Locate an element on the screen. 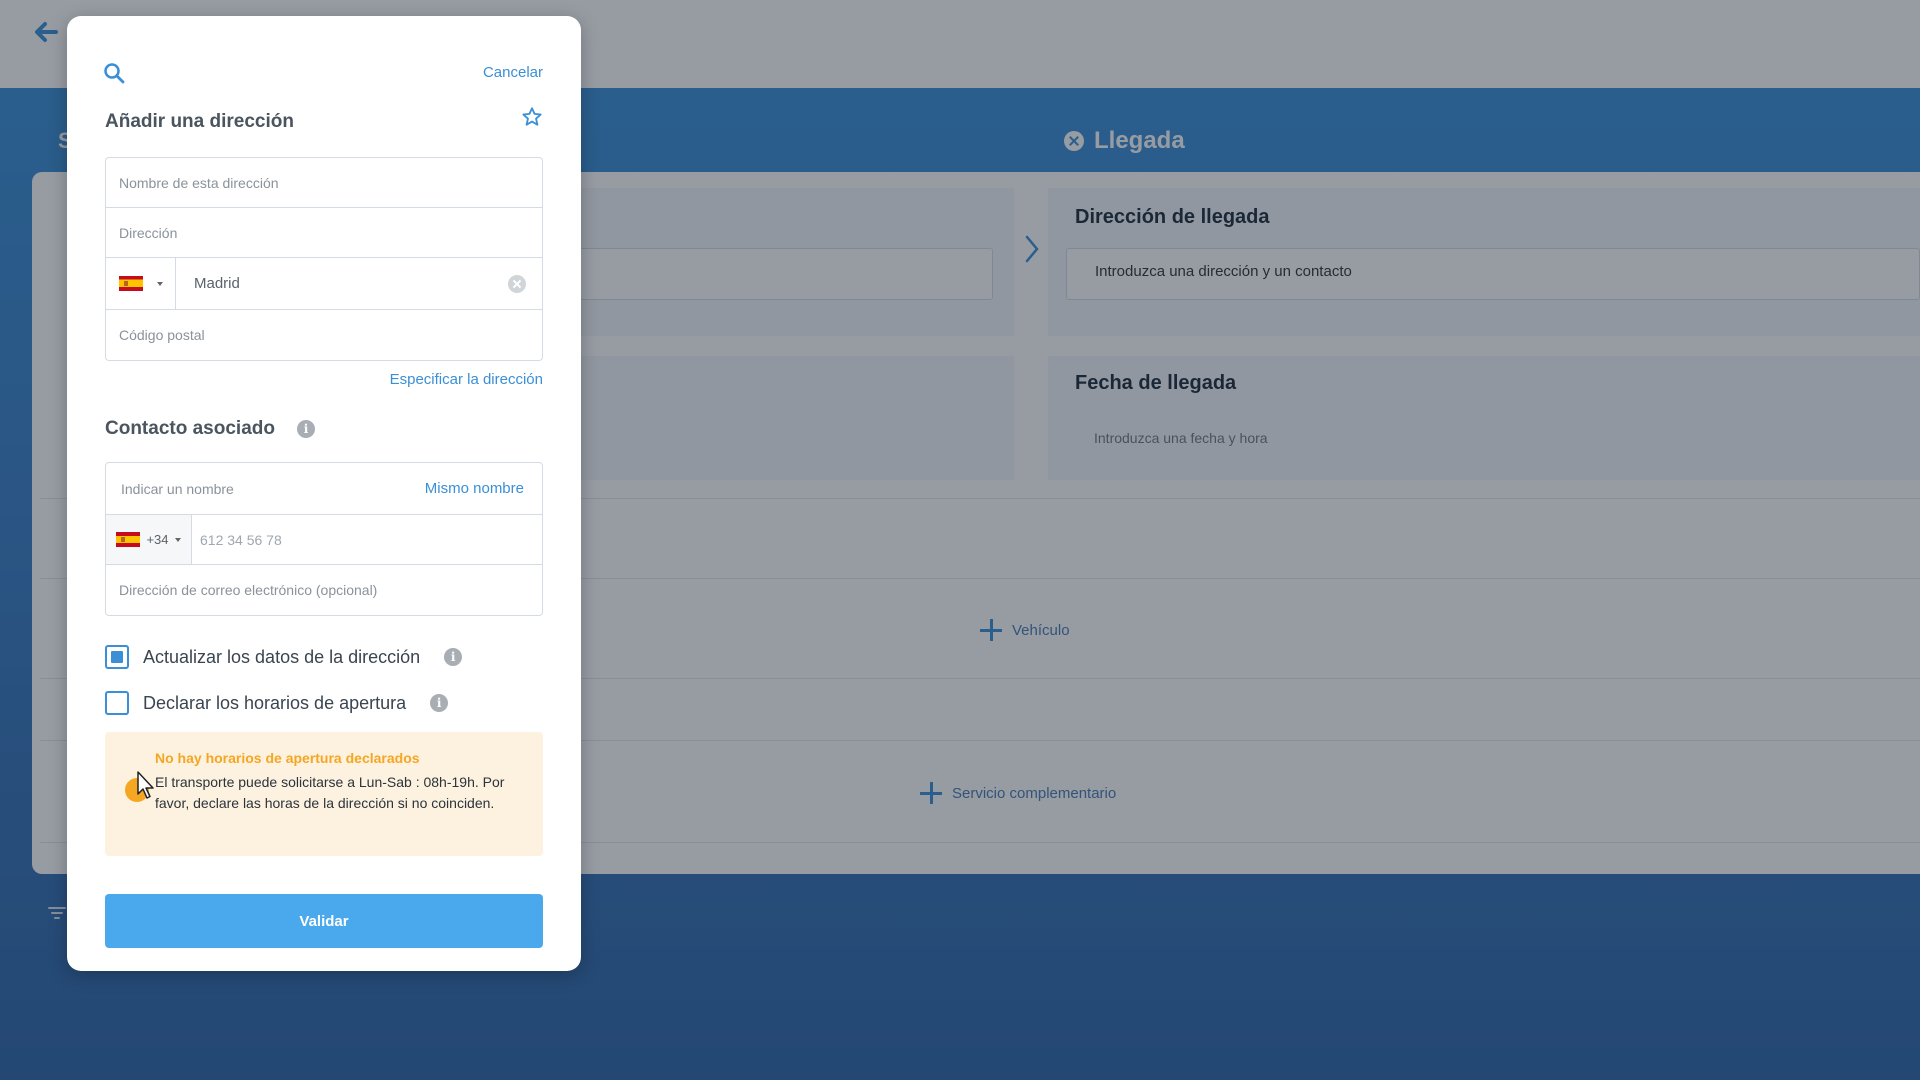  update-address-checkbox-row: Actualizar los datos de la dirección i is located at coordinates (284, 657).